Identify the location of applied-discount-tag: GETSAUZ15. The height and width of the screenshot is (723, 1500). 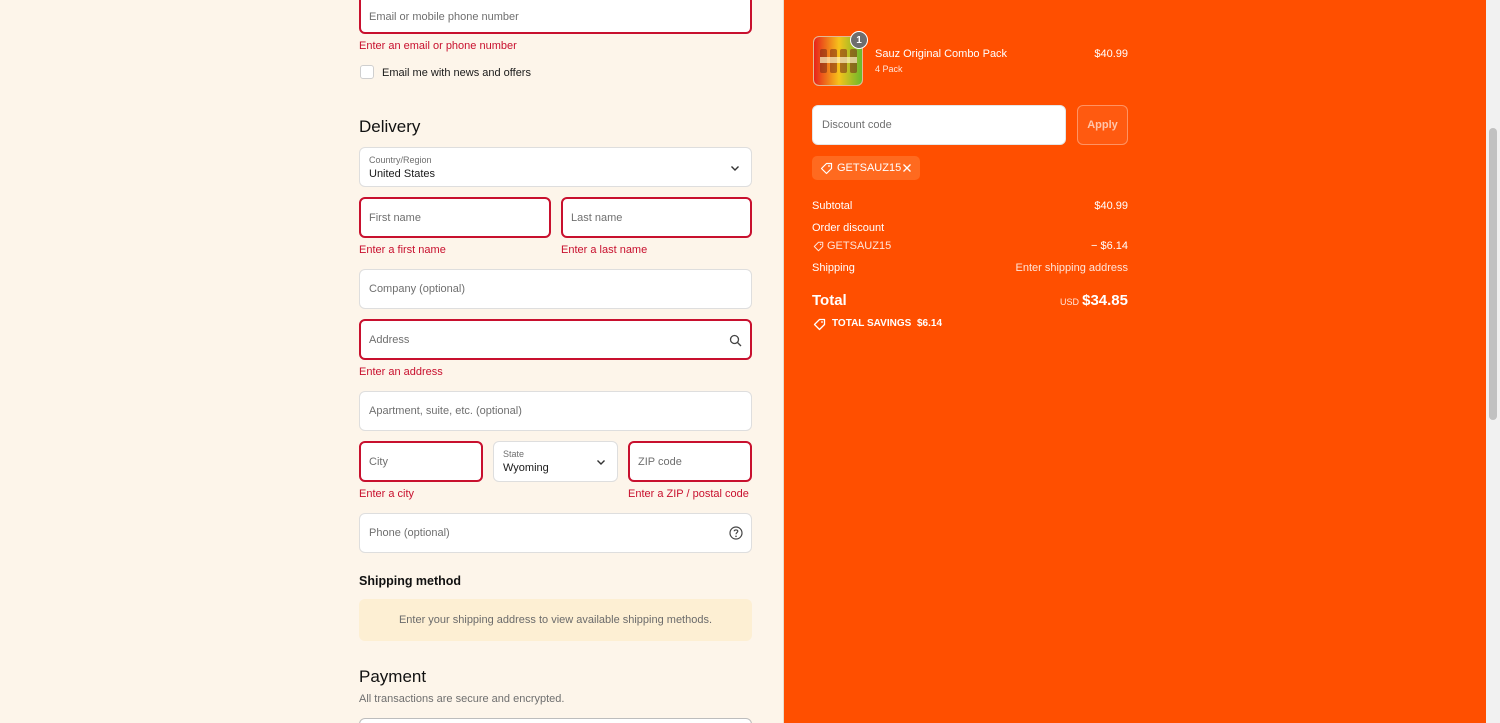
(866, 168).